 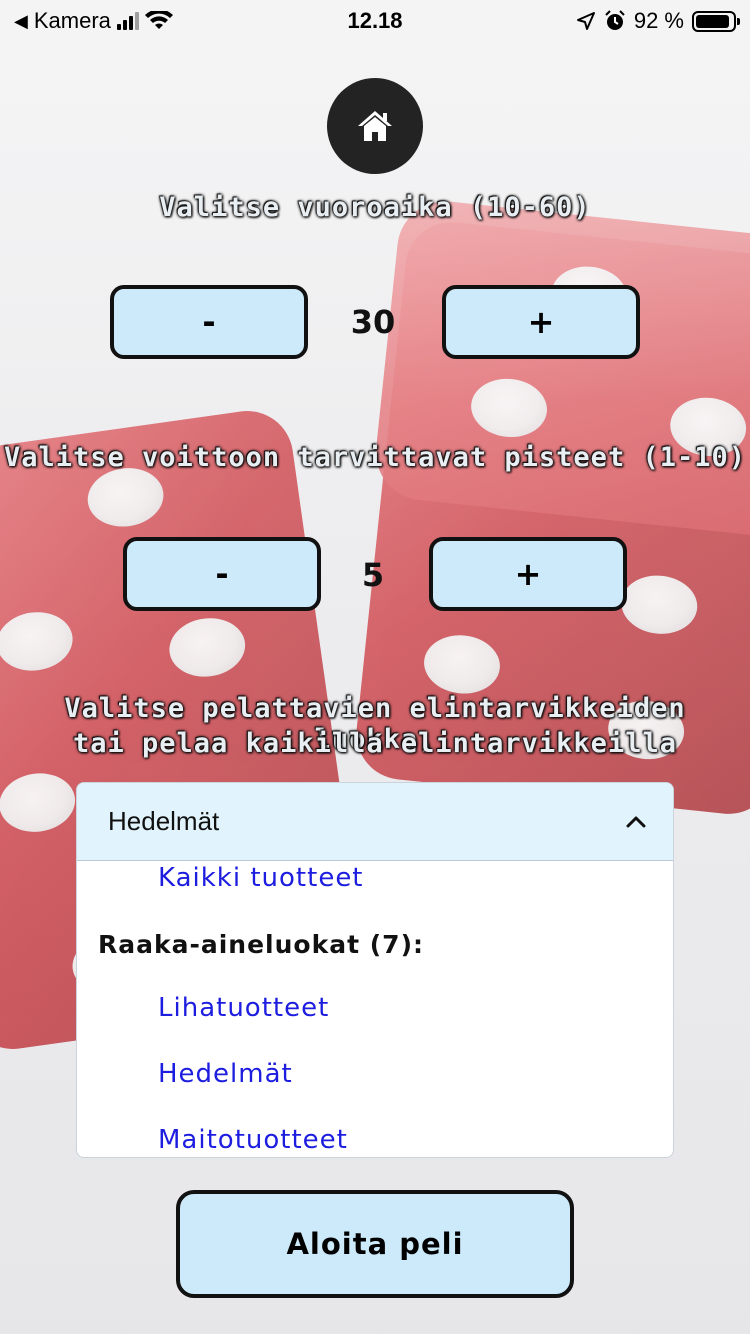 I want to click on turn-time-plus-button: +, so click(x=541, y=322).